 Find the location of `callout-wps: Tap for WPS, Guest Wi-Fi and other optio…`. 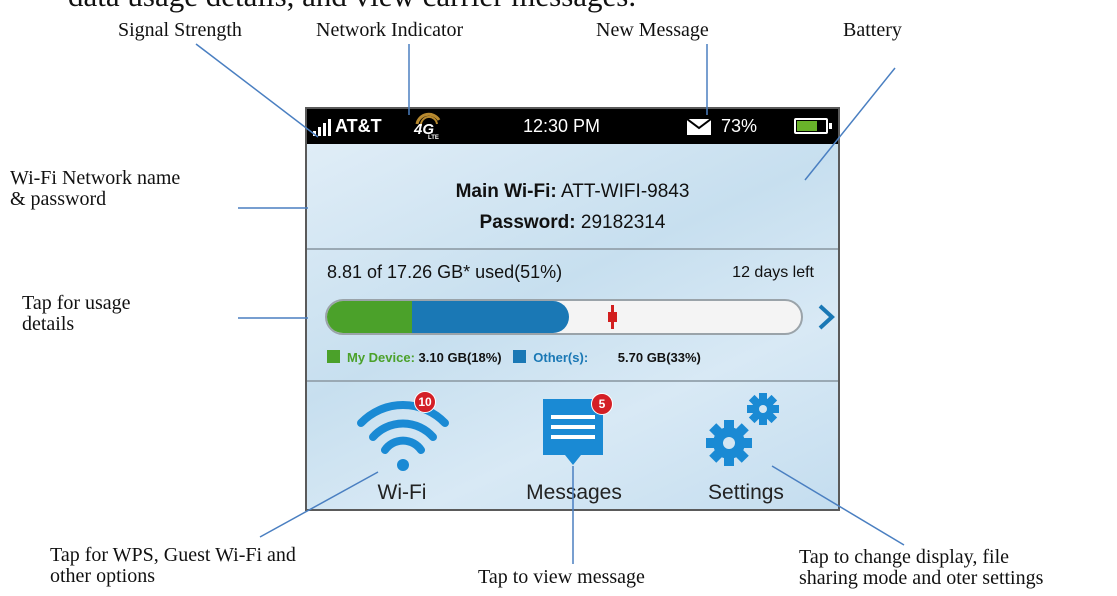

callout-wps: Tap for WPS, Guest Wi-Fi and other optio… is located at coordinates (173, 566).